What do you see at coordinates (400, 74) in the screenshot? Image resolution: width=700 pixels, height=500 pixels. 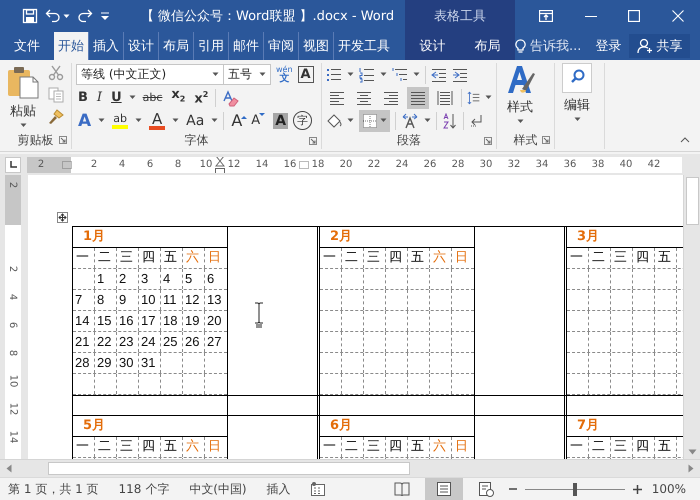 I see `multilevel-list-icon` at bounding box center [400, 74].